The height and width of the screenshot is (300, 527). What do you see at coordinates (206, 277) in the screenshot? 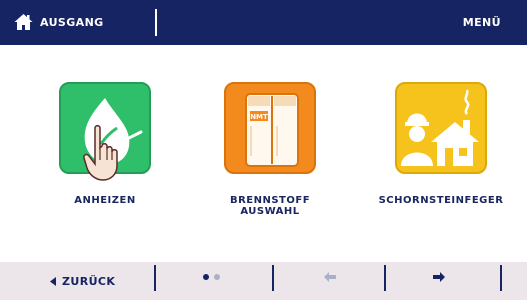
I see `page-dot-active` at bounding box center [206, 277].